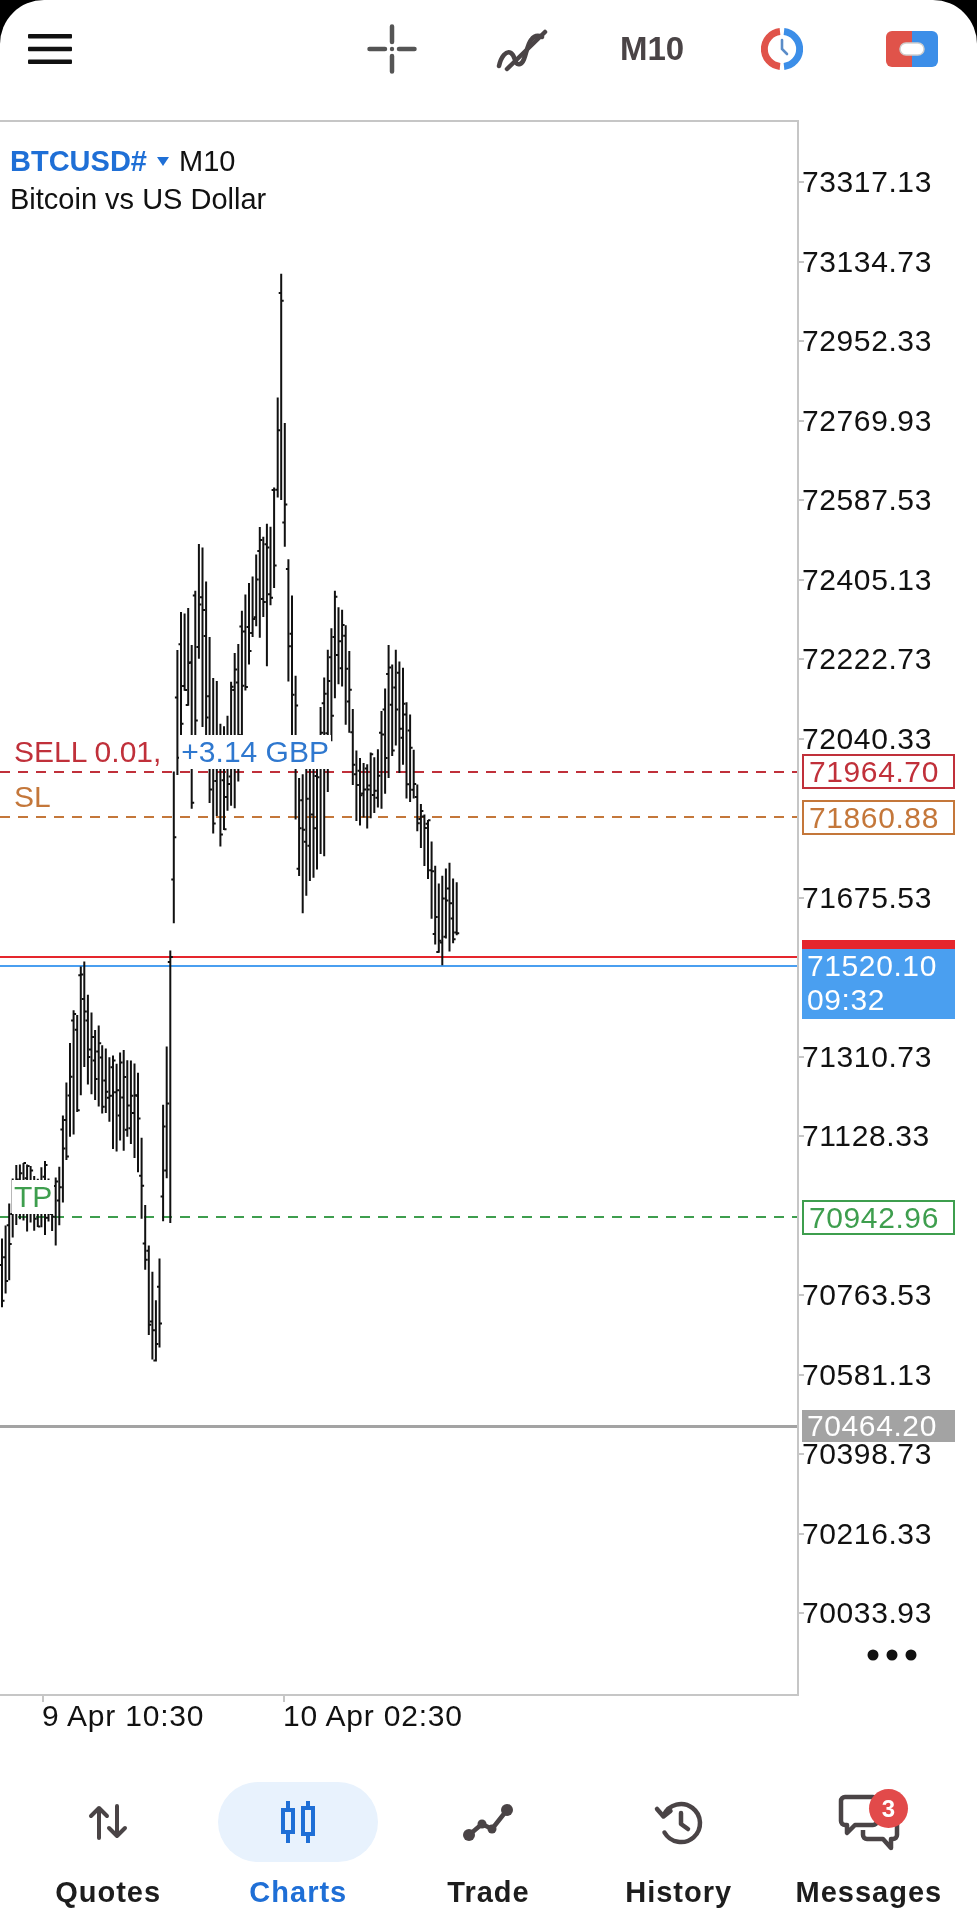 This screenshot has height=1920, width=977. I want to click on nav-tab: 3 Messages, so click(868, 1830).